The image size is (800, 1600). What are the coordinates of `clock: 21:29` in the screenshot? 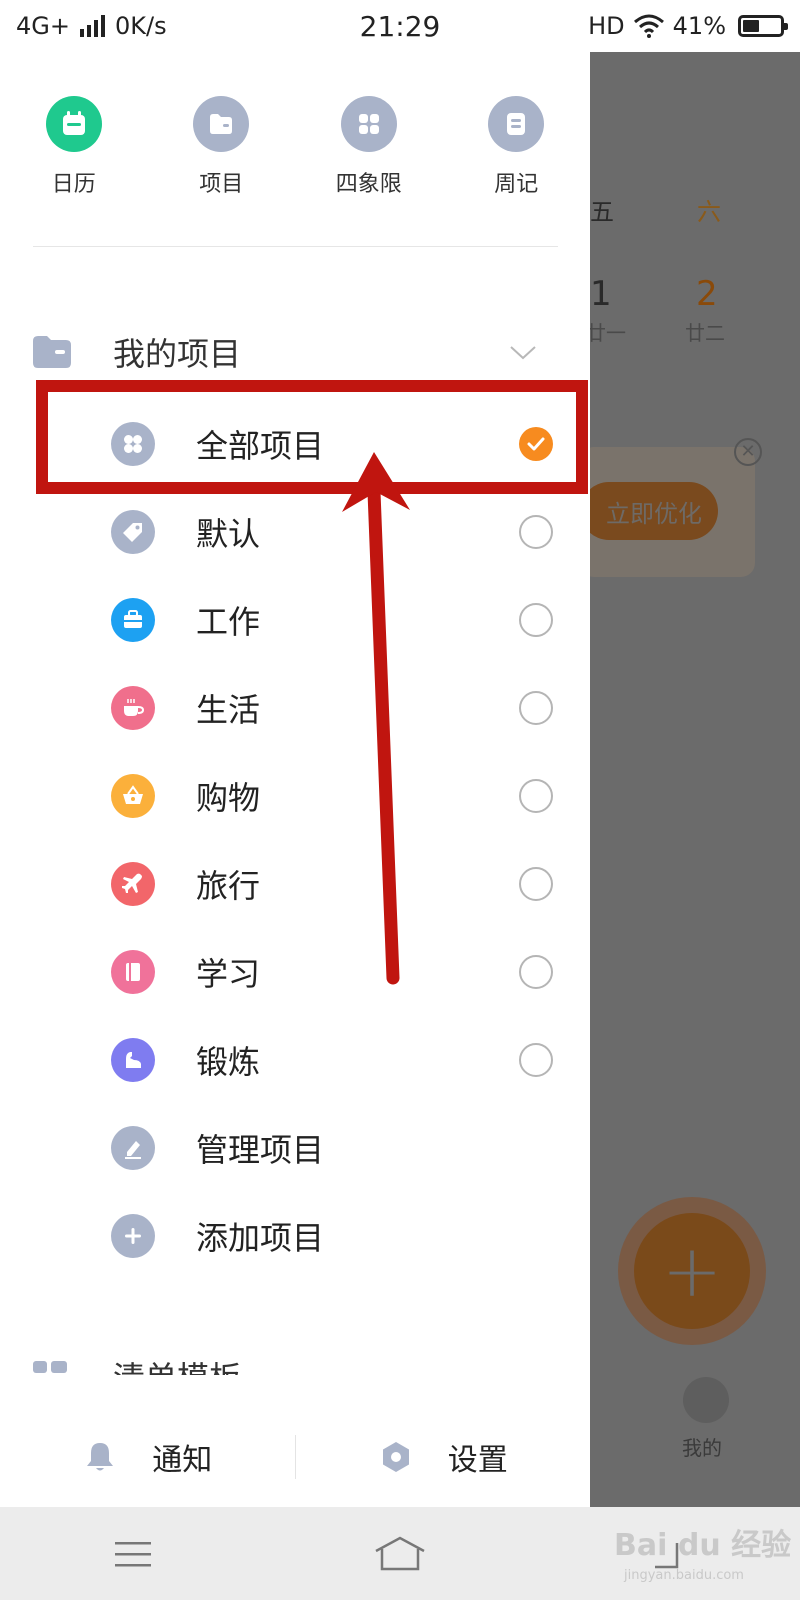 It's located at (400, 26).